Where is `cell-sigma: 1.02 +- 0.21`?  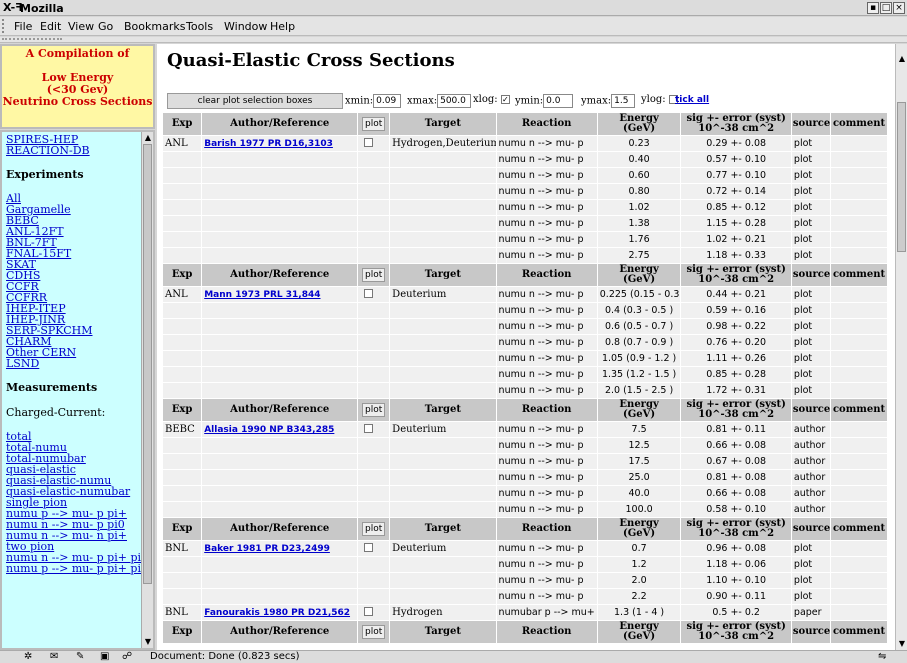
cell-sigma: 1.02 +- 0.21 is located at coordinates (736, 239).